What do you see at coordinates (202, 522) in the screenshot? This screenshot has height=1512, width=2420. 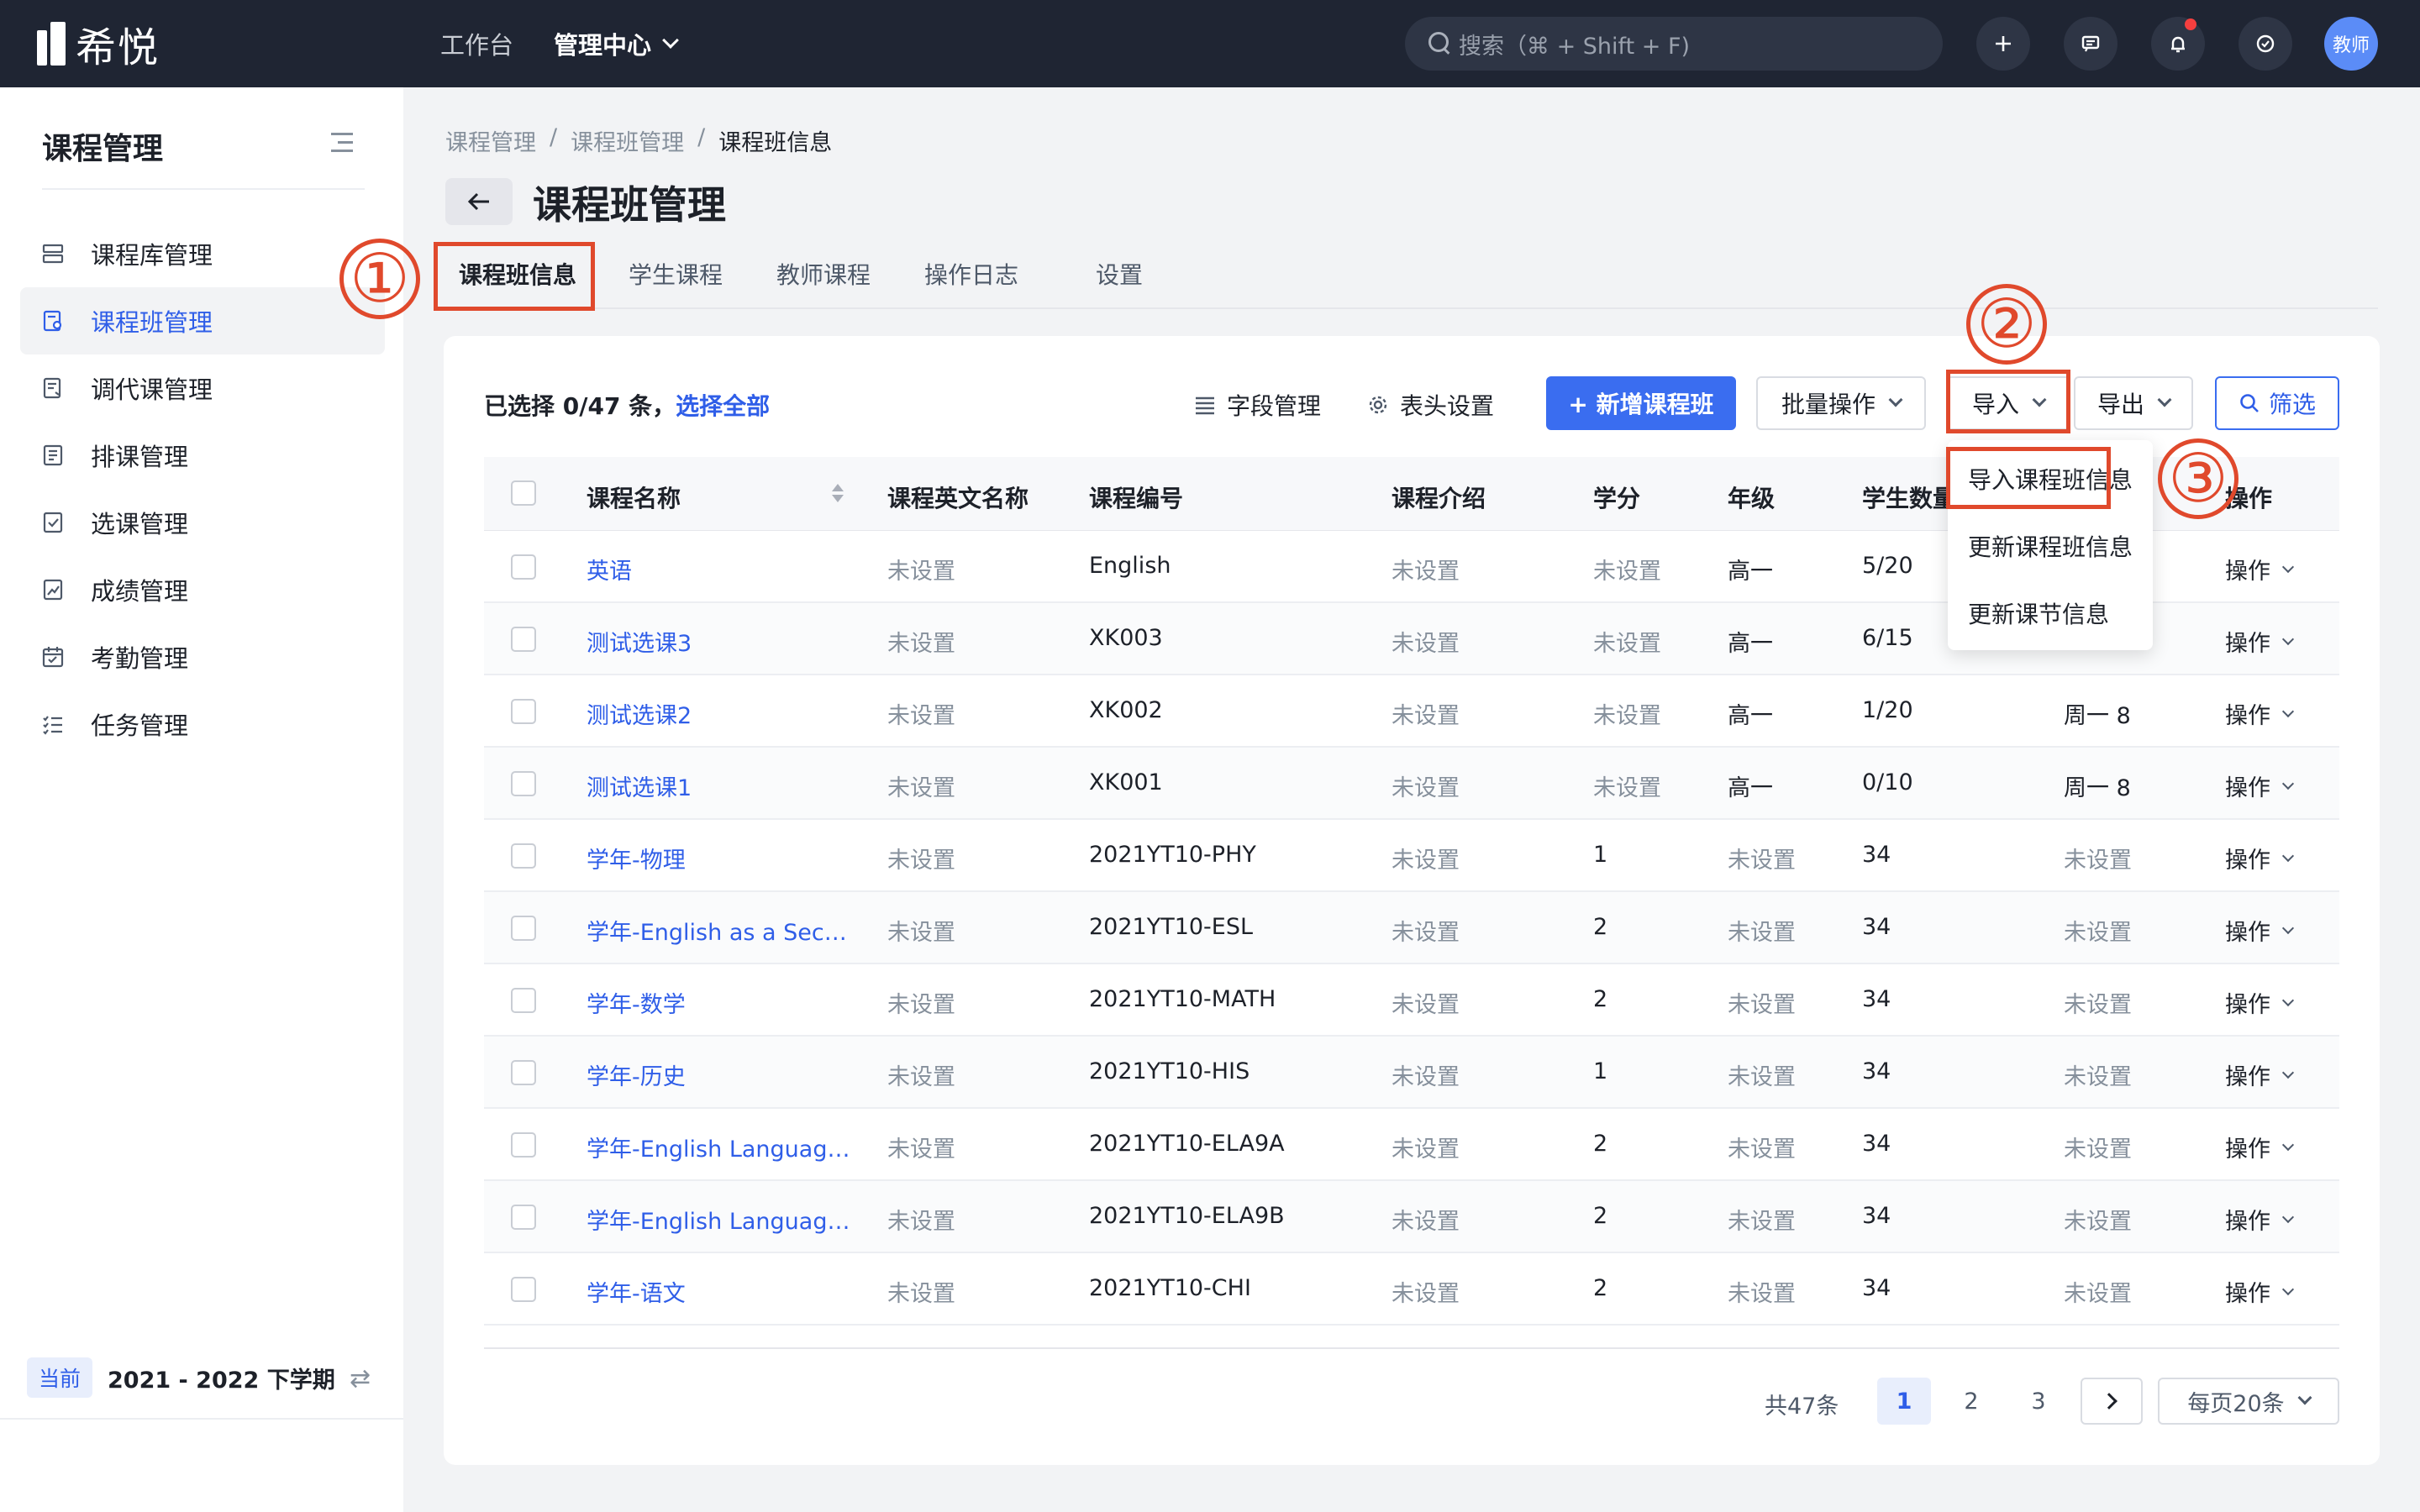 I see `sidebar-item-course-selection: 选课管理` at bounding box center [202, 522].